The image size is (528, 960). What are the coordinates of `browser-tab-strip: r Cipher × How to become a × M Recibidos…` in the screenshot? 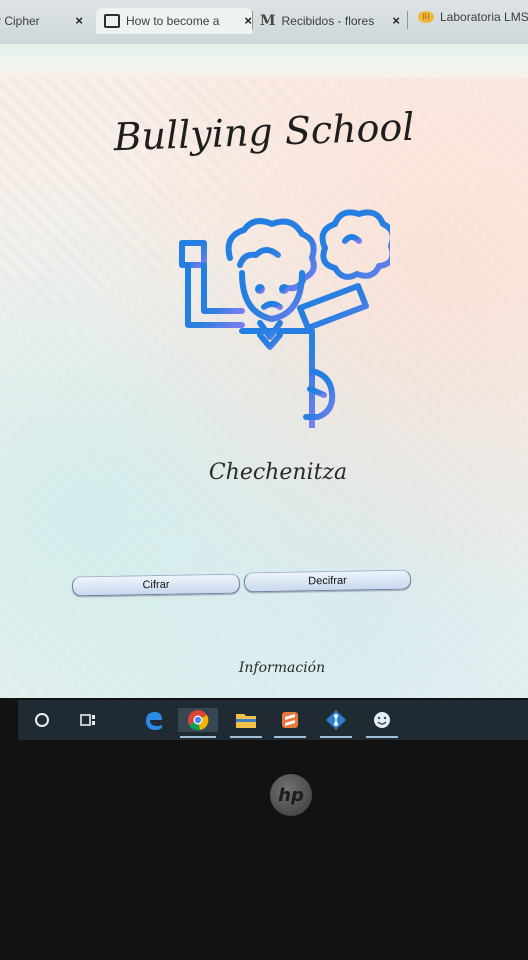 It's located at (264, 22).